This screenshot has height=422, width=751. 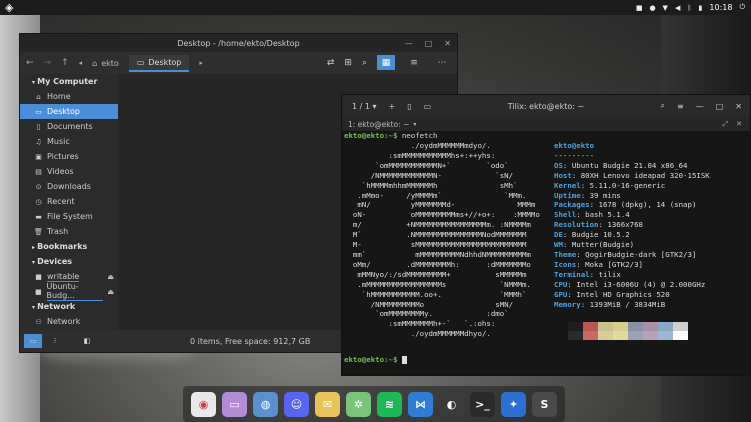 I want to click on hide-sidebar-button: ◧, so click(x=87, y=341).